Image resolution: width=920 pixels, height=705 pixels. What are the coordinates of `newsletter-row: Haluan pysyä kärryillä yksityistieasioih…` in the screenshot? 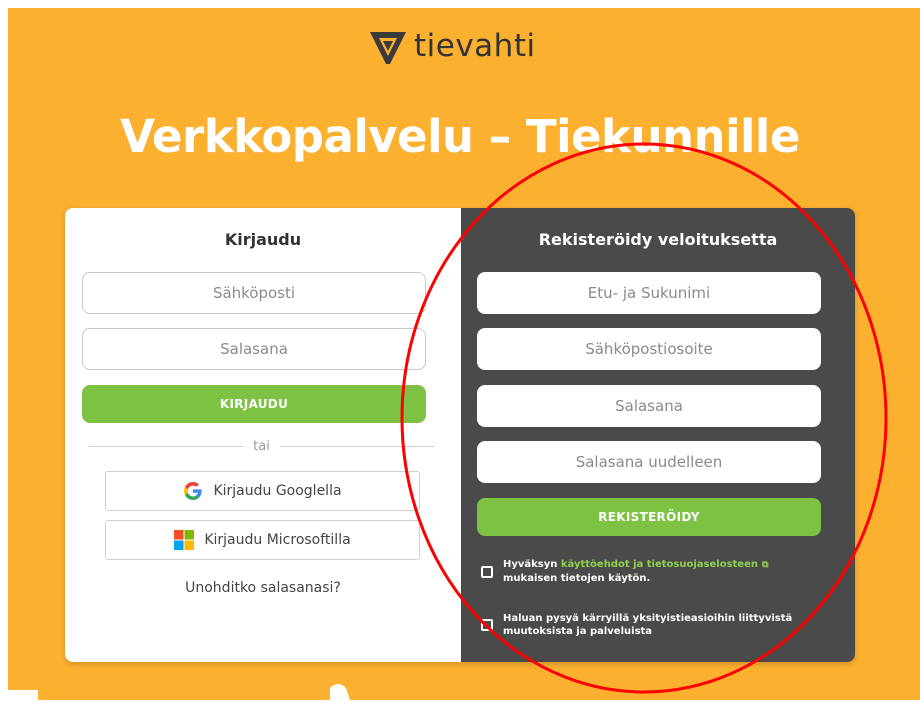 It's located at (651, 625).